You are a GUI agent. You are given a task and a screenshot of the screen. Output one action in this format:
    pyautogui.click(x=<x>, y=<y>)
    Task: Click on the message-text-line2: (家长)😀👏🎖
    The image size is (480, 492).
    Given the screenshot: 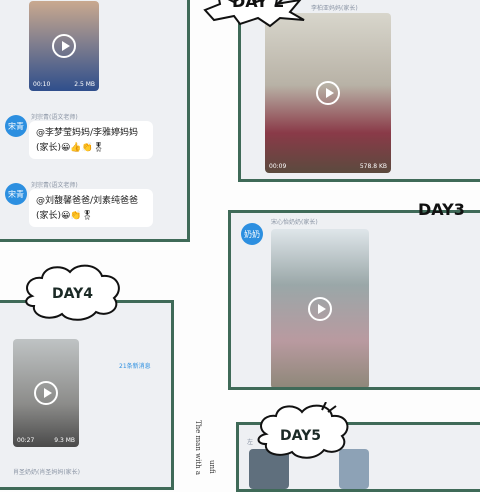 What is the action you would take?
    pyautogui.click(x=65, y=216)
    